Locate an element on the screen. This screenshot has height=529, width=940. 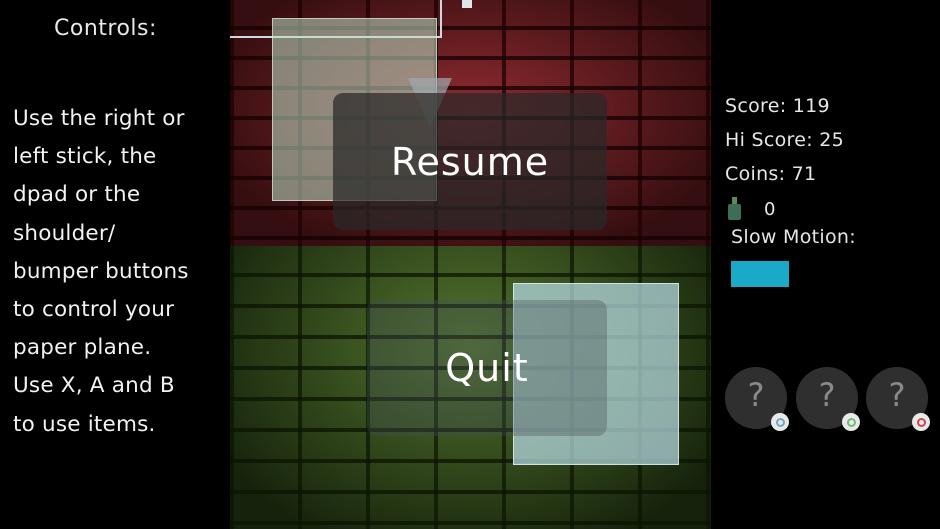
slow-motion-bar is located at coordinates (760, 274).